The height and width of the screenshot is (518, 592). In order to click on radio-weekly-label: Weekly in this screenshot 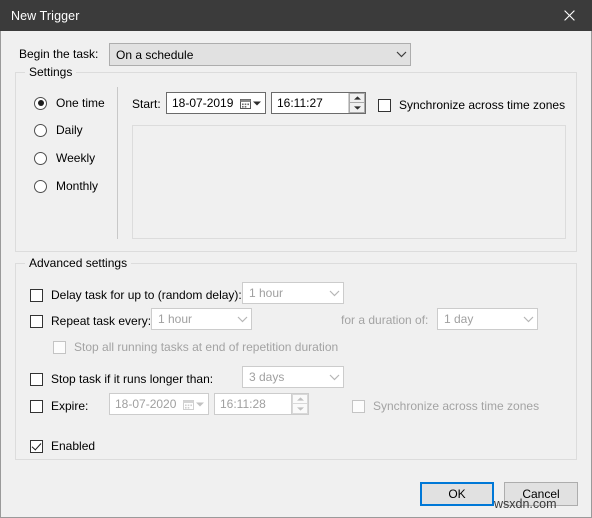, I will do `click(76, 158)`.